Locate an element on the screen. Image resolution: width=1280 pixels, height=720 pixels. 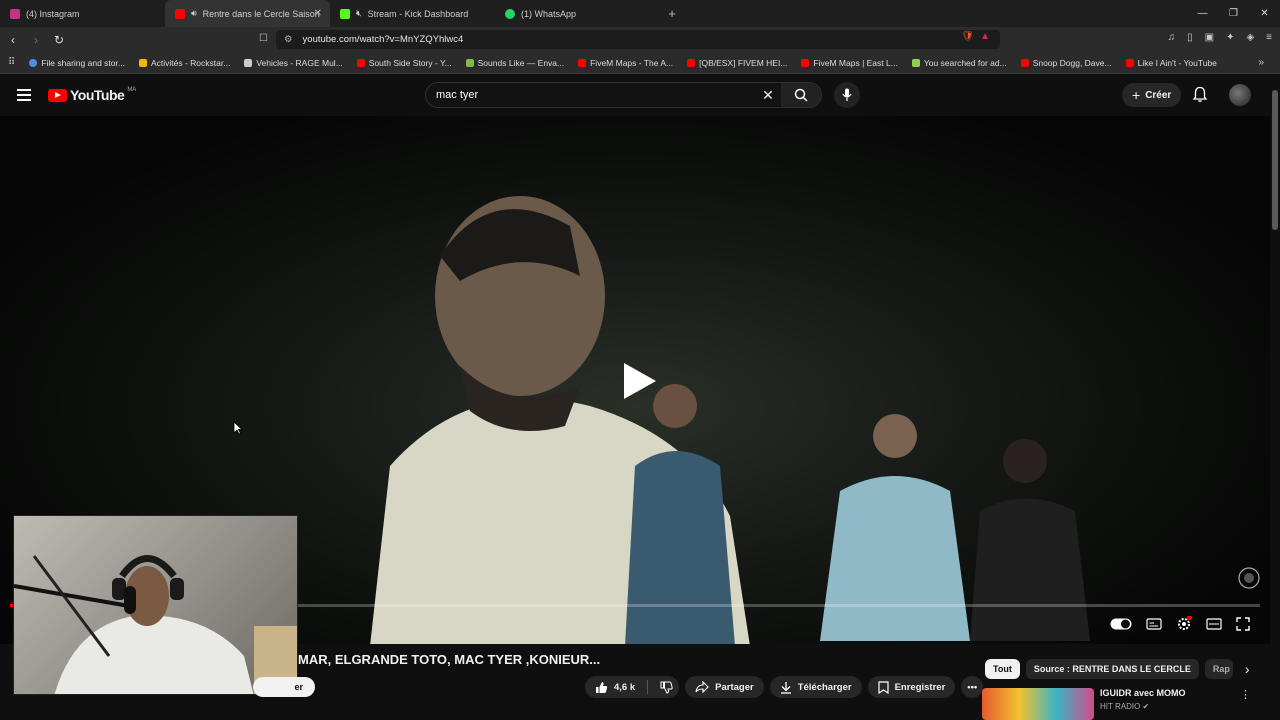
share-button: Partager is located at coordinates (724, 687).